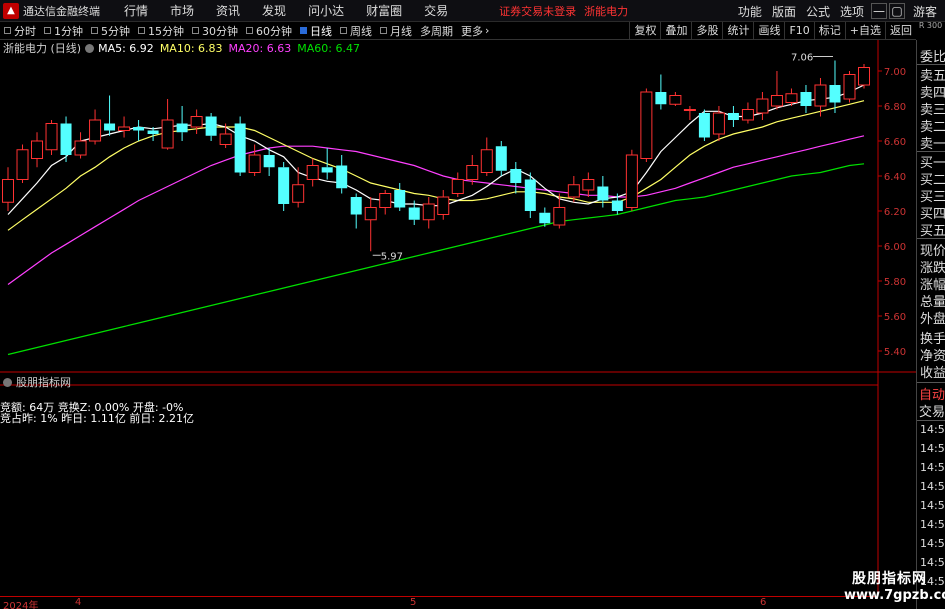 Image resolution: width=945 pixels, height=609 pixels. What do you see at coordinates (436, 10) in the screenshot?
I see `menu-item-trade: 交易` at bounding box center [436, 10].